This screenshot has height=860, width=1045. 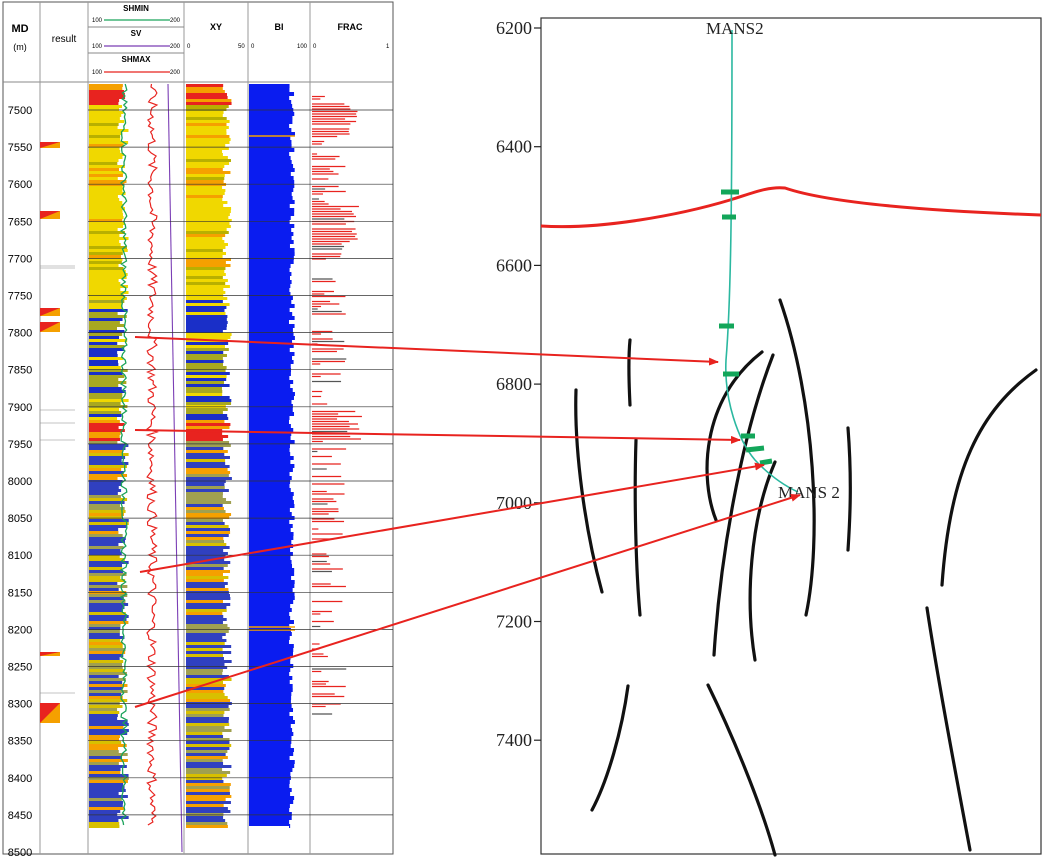 What do you see at coordinates (175, 47) in the screenshot?
I see `sv-scale-max: 200` at bounding box center [175, 47].